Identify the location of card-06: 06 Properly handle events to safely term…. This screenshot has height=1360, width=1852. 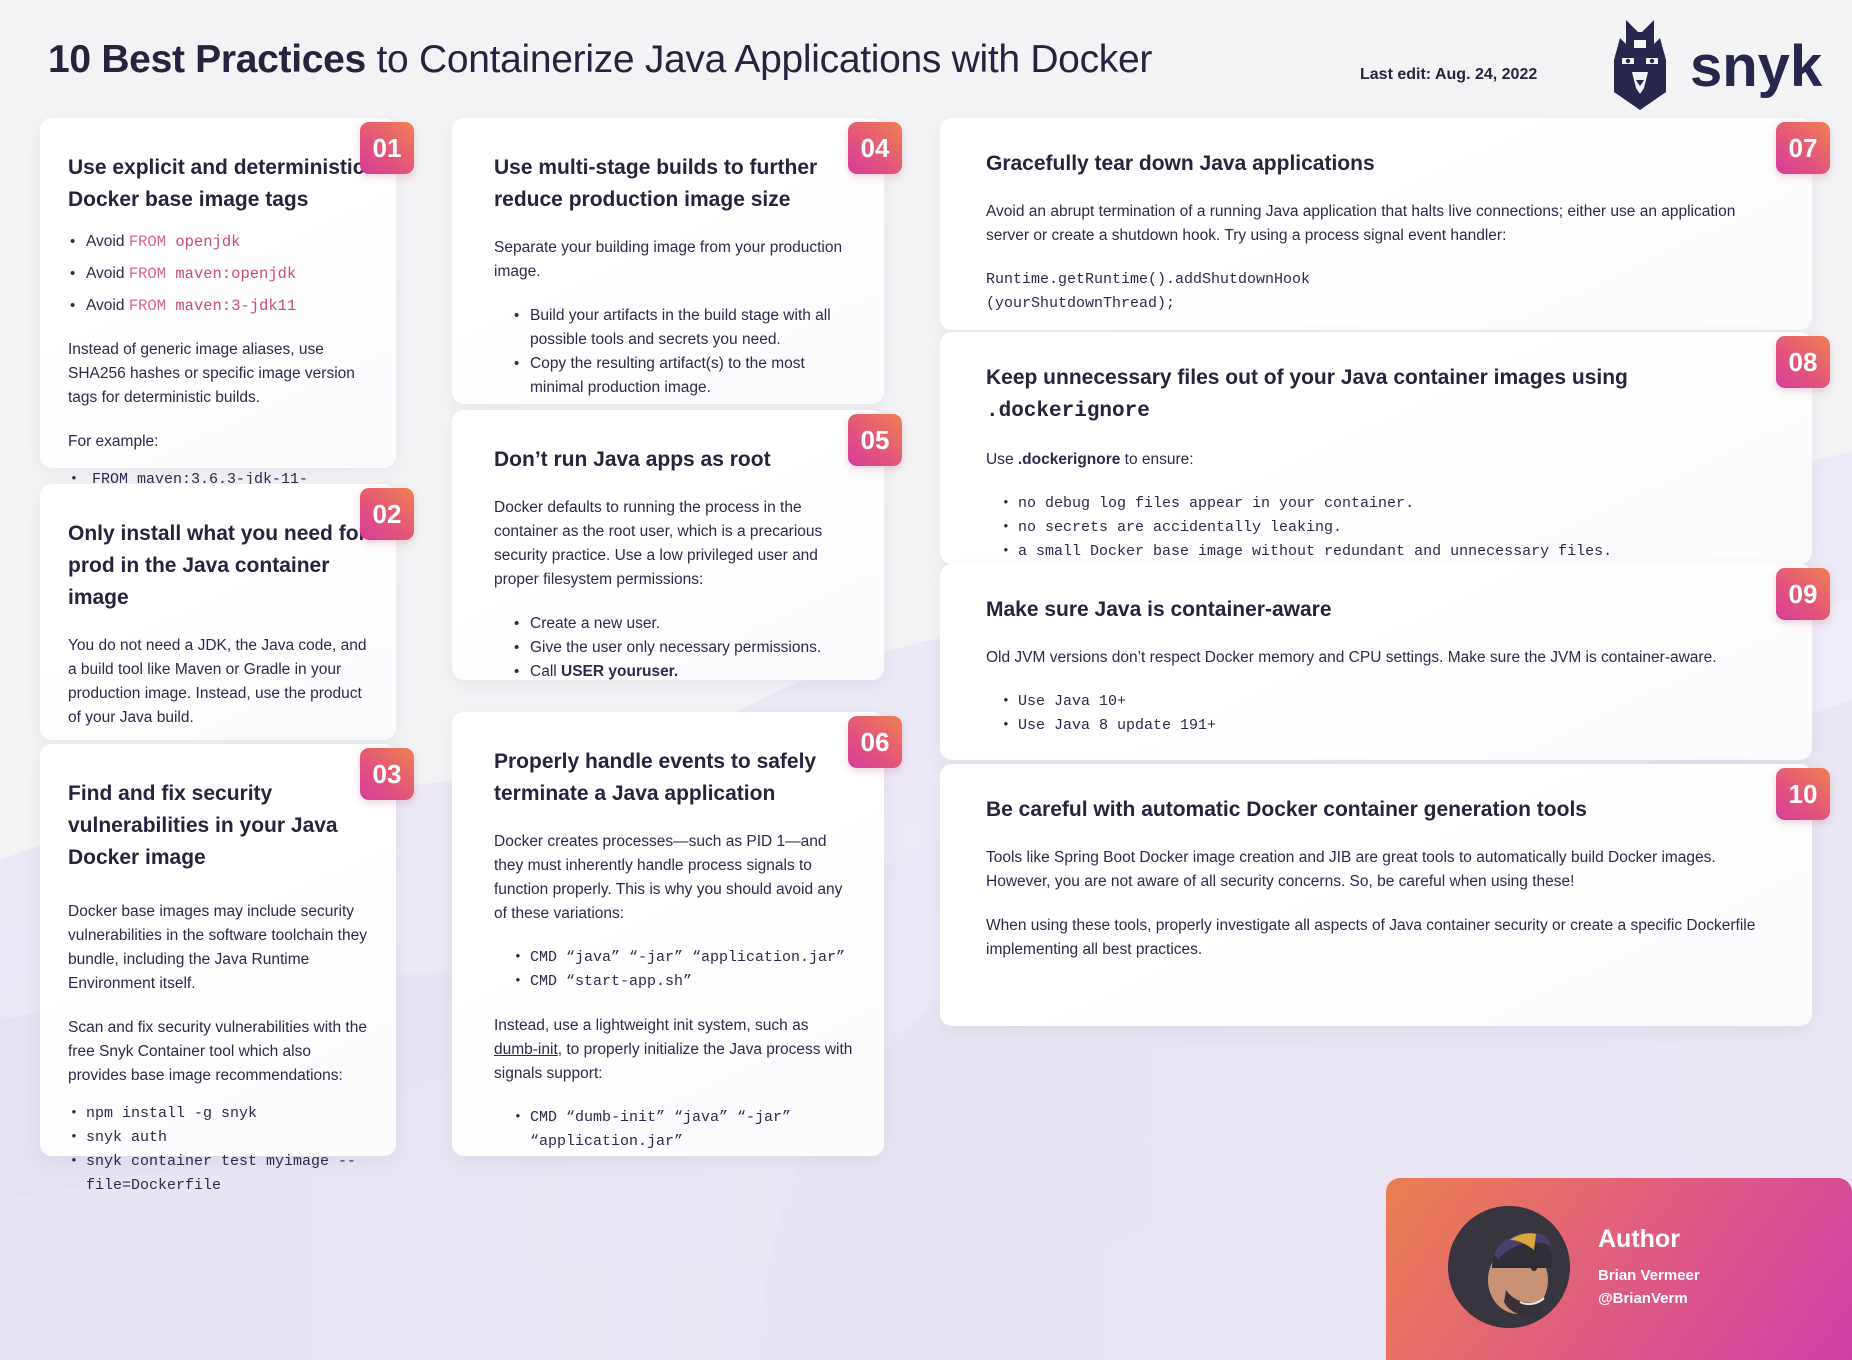
(677, 934).